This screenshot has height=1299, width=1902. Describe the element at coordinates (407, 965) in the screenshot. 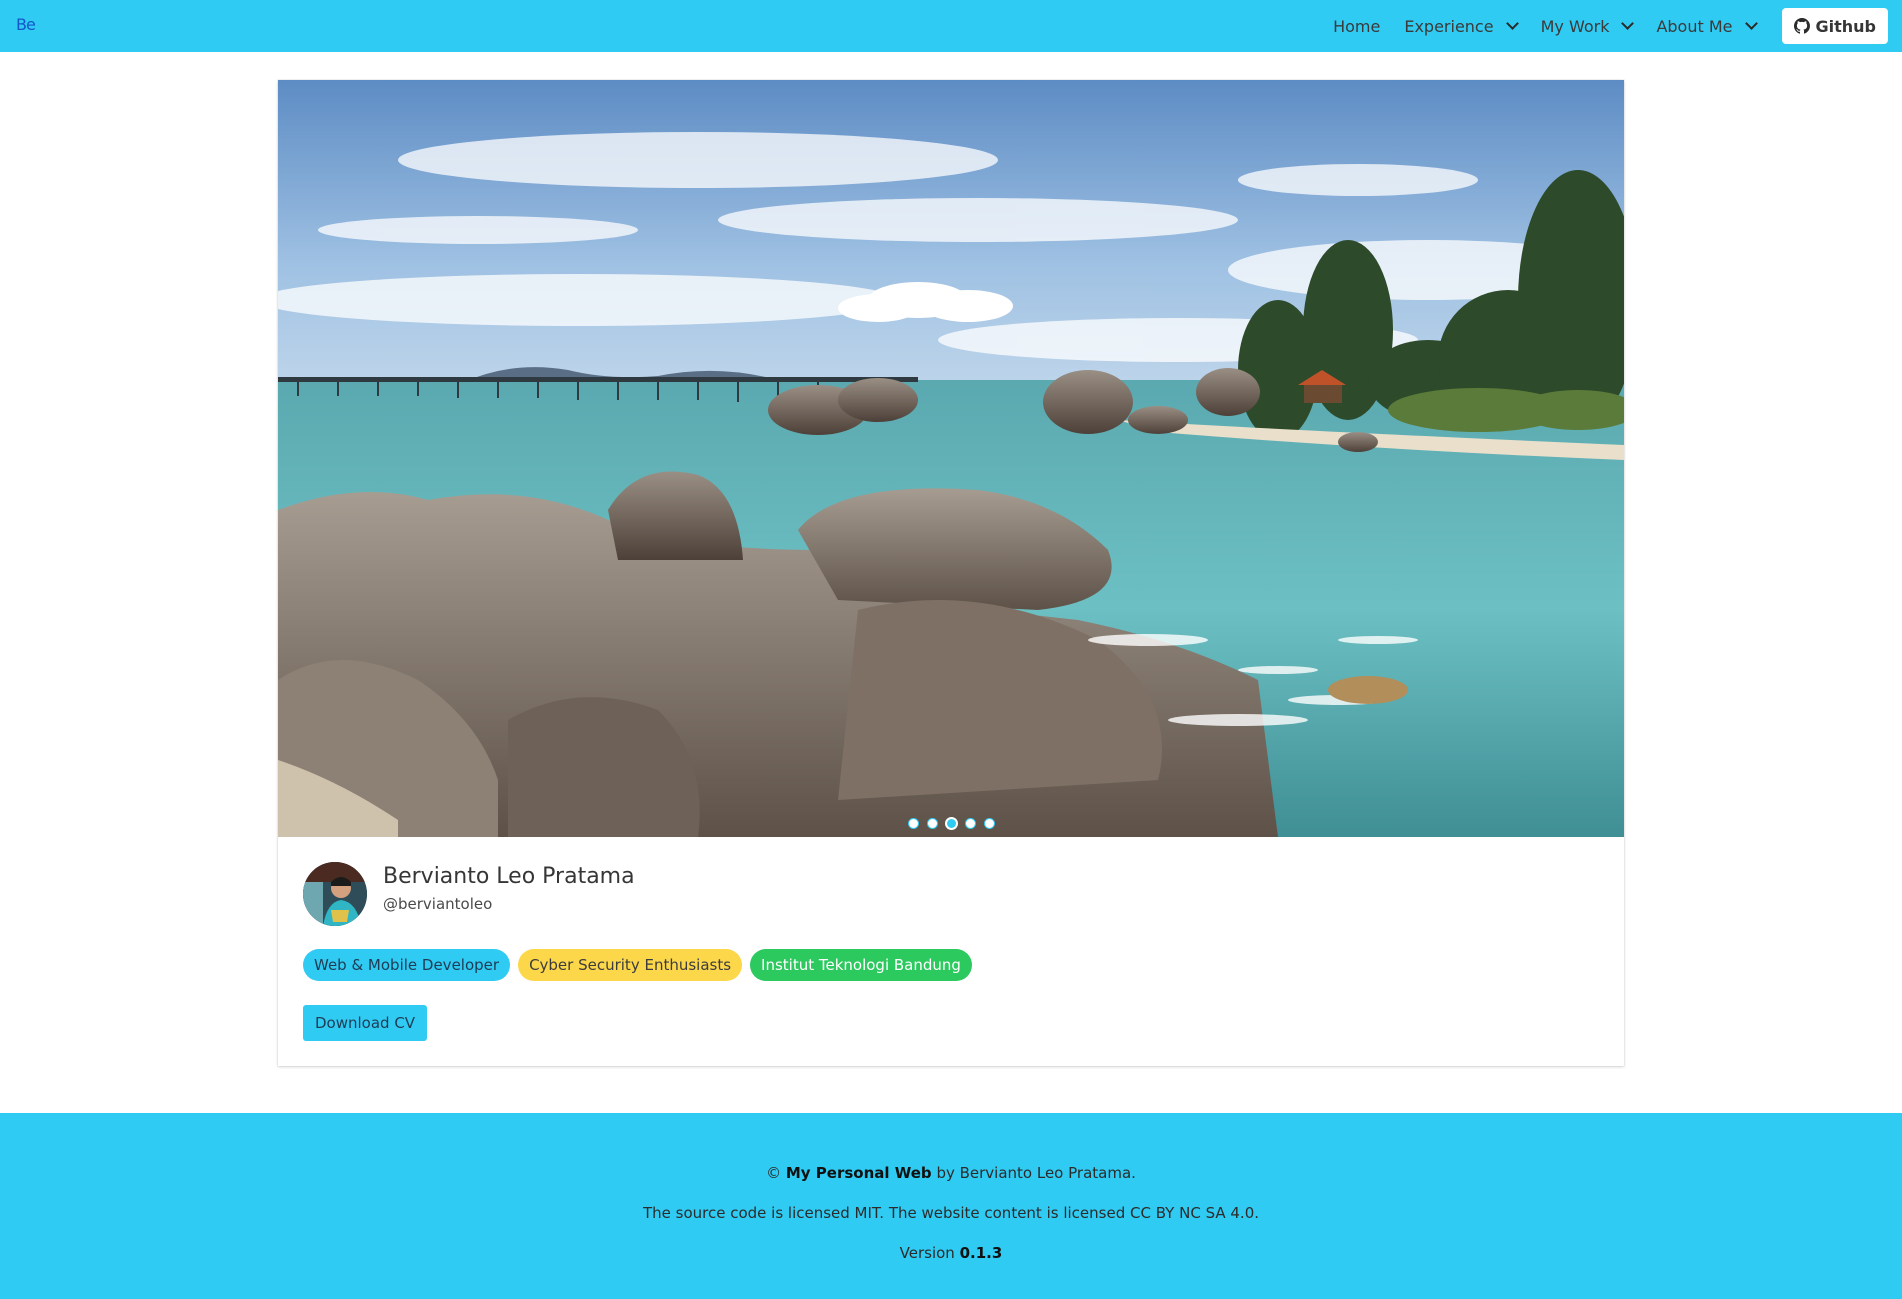

I see `tag-web-mobile-developer: Web & Mobile Developer` at that location.